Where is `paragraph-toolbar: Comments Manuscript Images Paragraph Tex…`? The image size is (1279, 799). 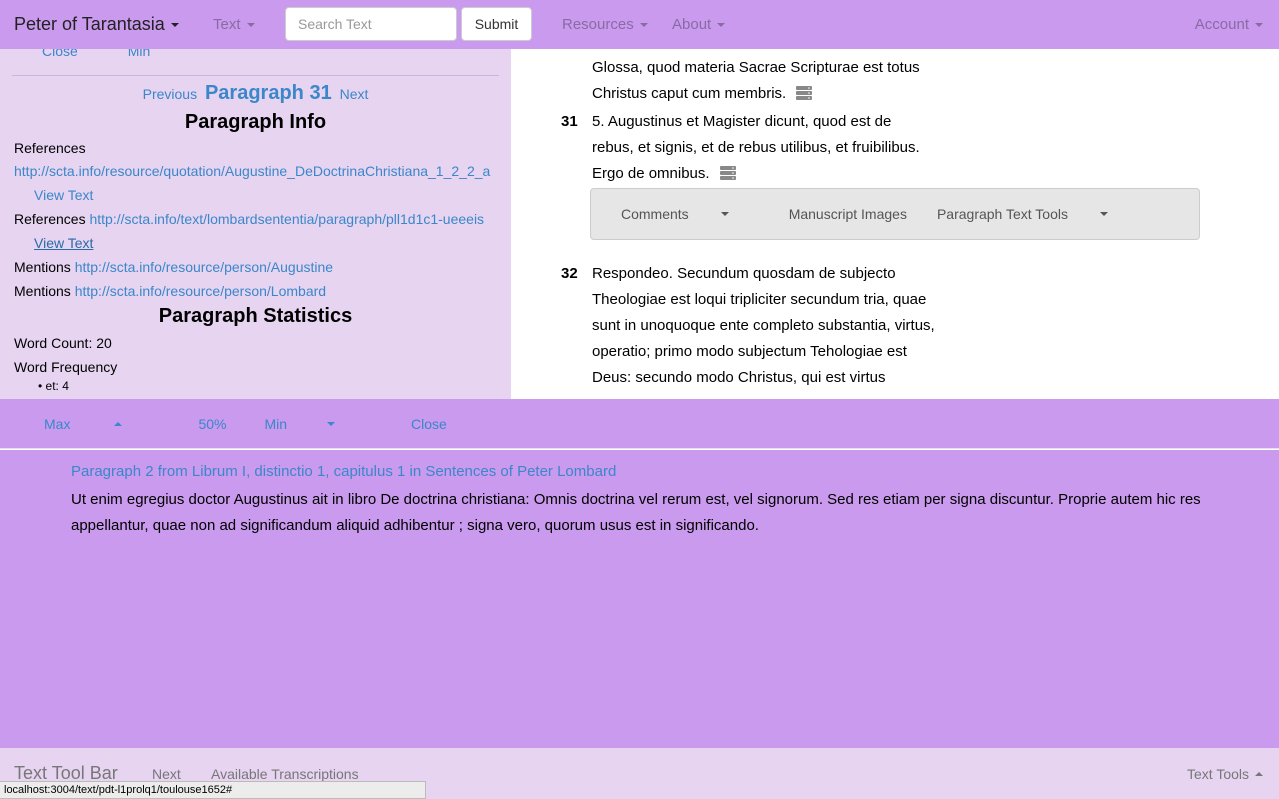
paragraph-toolbar: Comments Manuscript Images Paragraph Tex… is located at coordinates (895, 214).